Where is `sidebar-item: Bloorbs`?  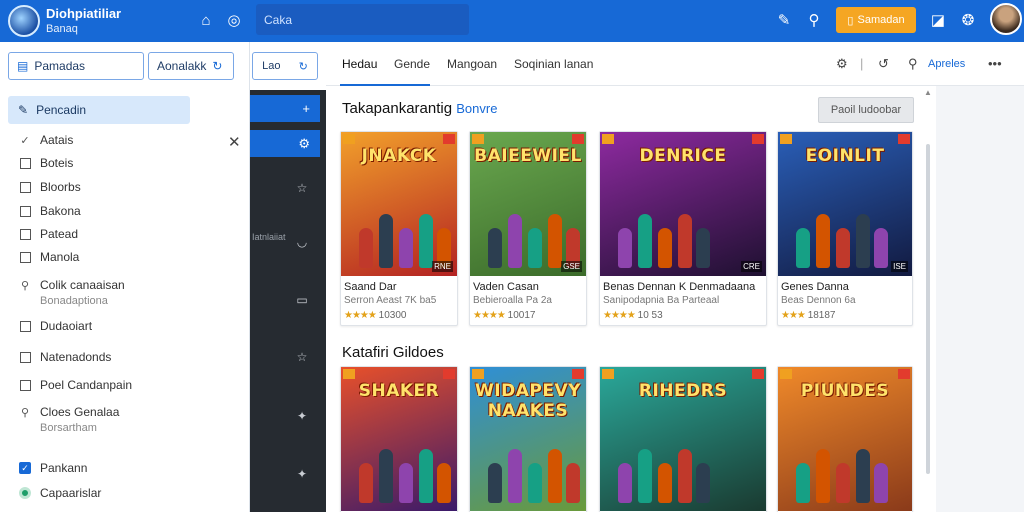
sidebar-item: Bloorbs is located at coordinates (49, 187).